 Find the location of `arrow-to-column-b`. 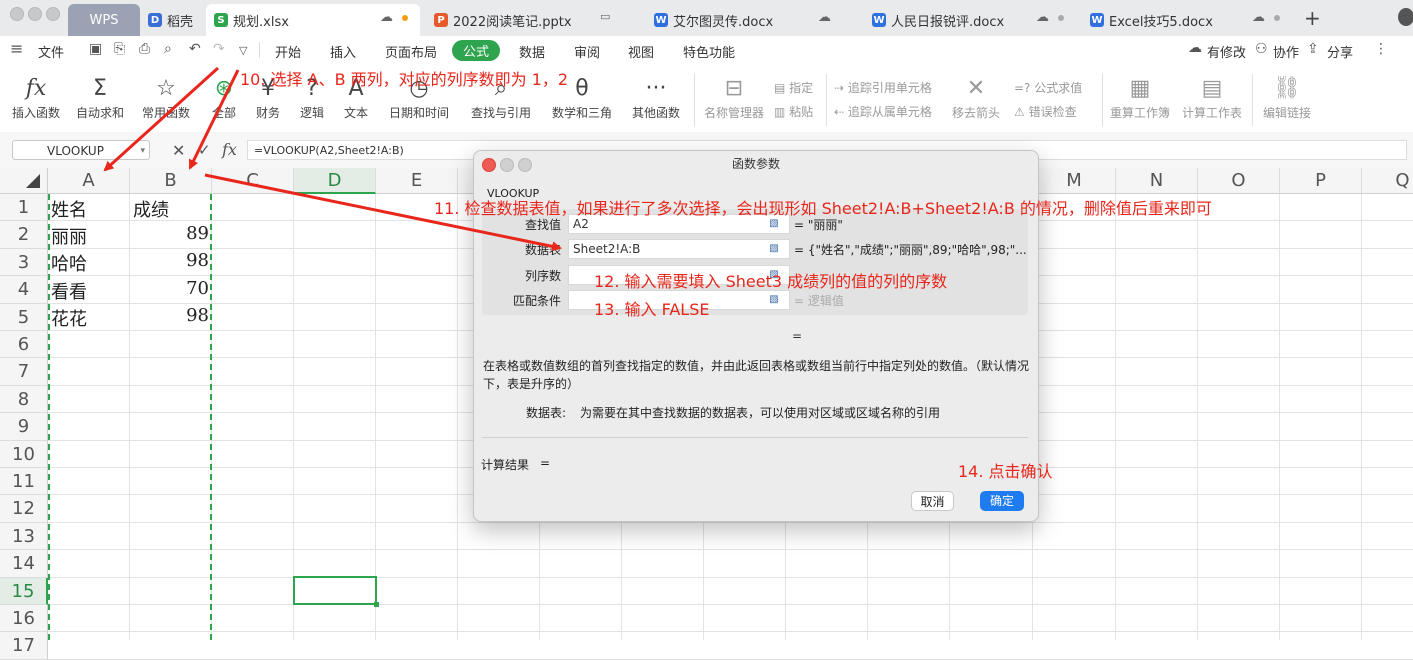

arrow-to-column-b is located at coordinates (214, 119).